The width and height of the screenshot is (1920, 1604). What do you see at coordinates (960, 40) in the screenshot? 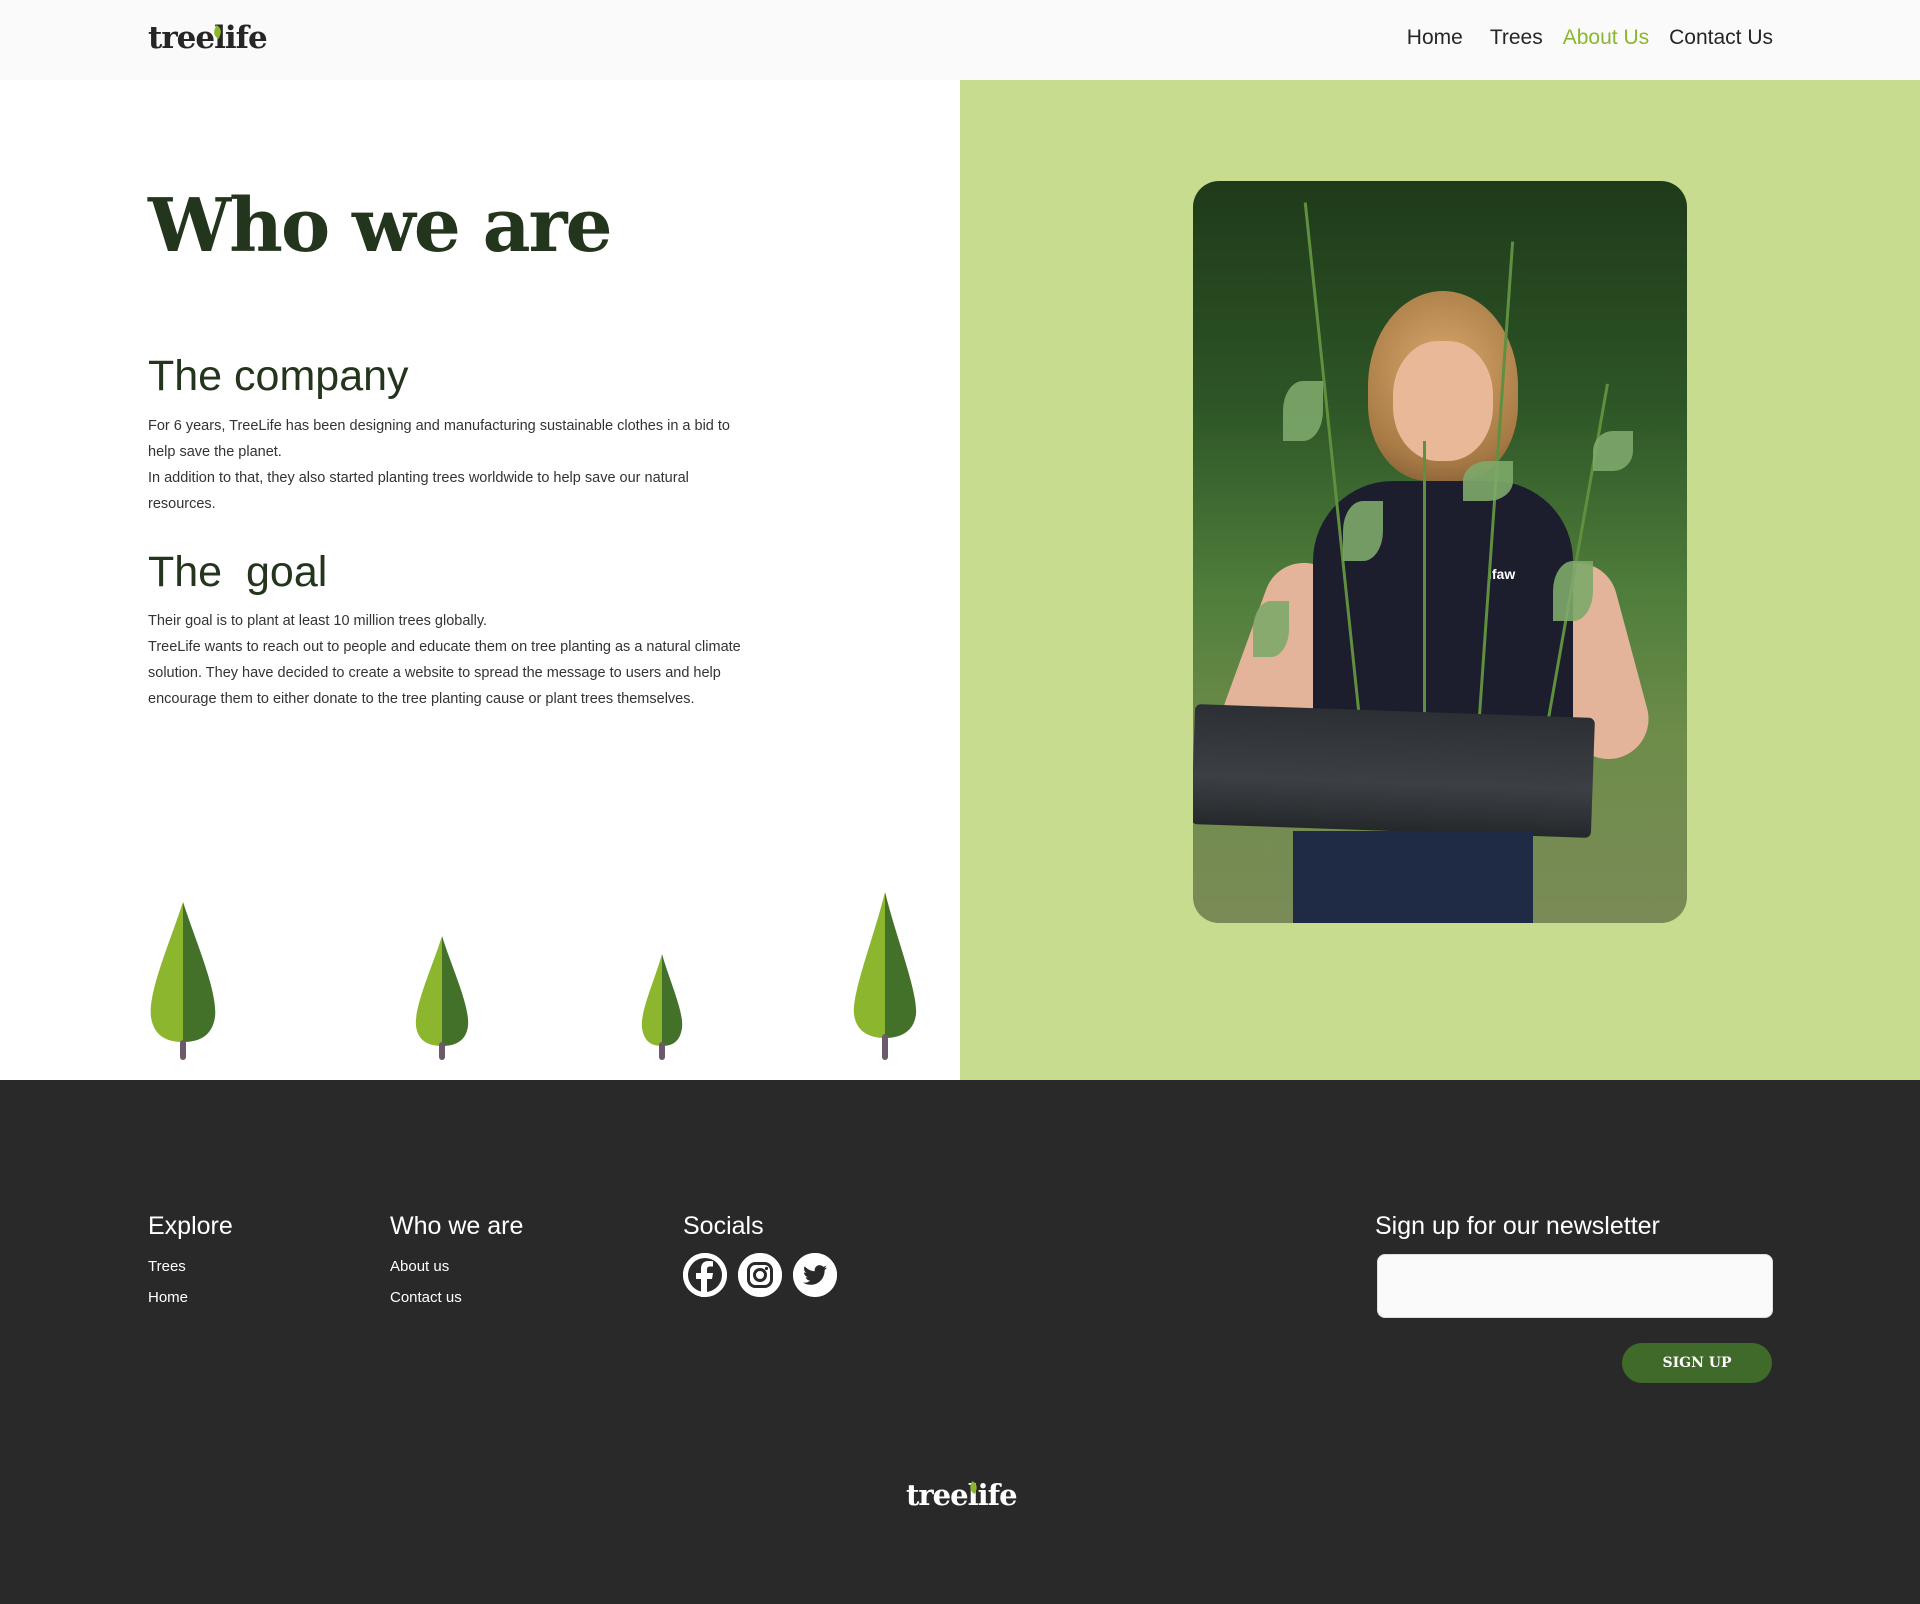
I see `site-header: treelife Home Trees About Us Contact Us` at bounding box center [960, 40].